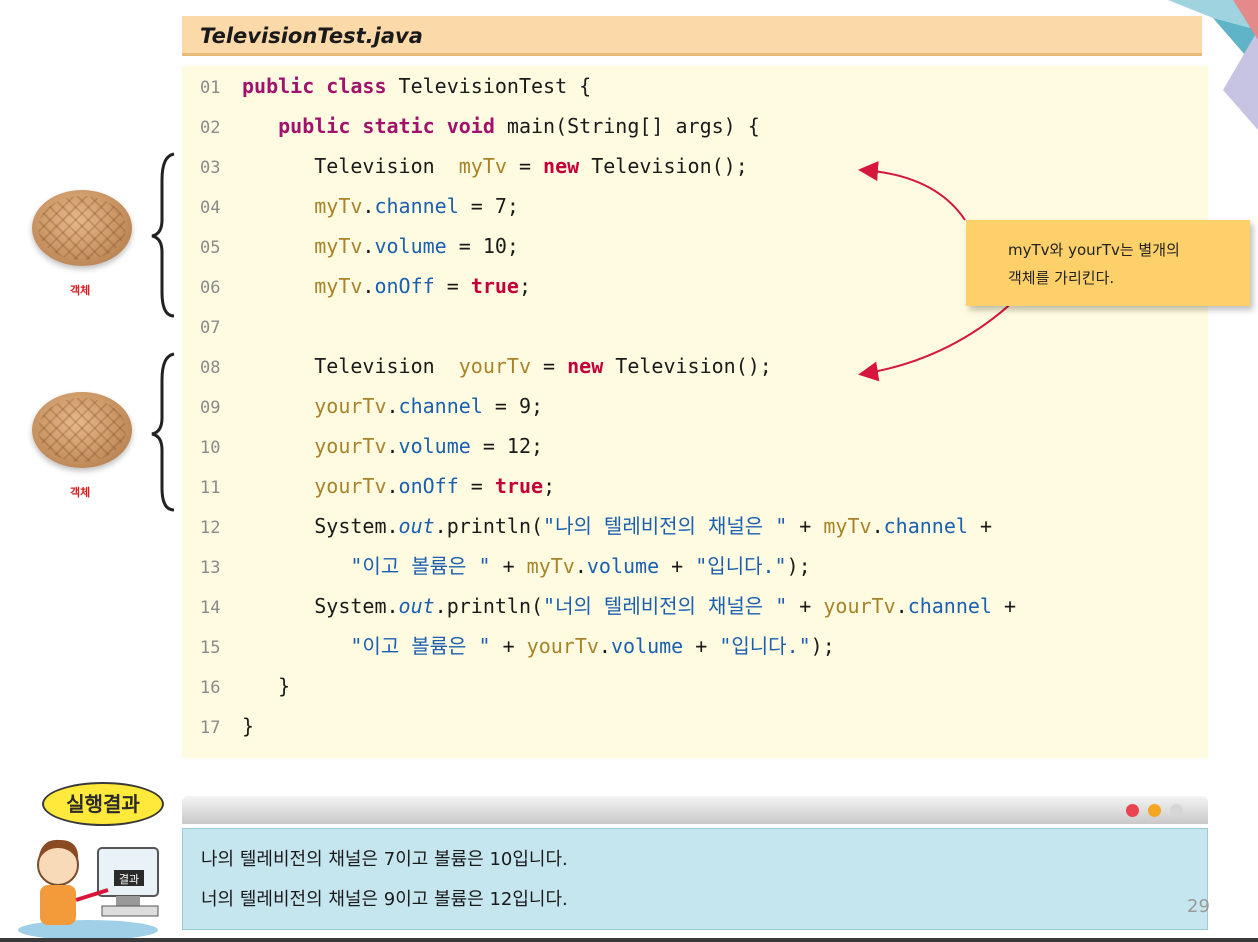  What do you see at coordinates (1108, 263) in the screenshot?
I see `callout-note: myTv와 yourTv는 별개의 객체를 가리킨다.` at bounding box center [1108, 263].